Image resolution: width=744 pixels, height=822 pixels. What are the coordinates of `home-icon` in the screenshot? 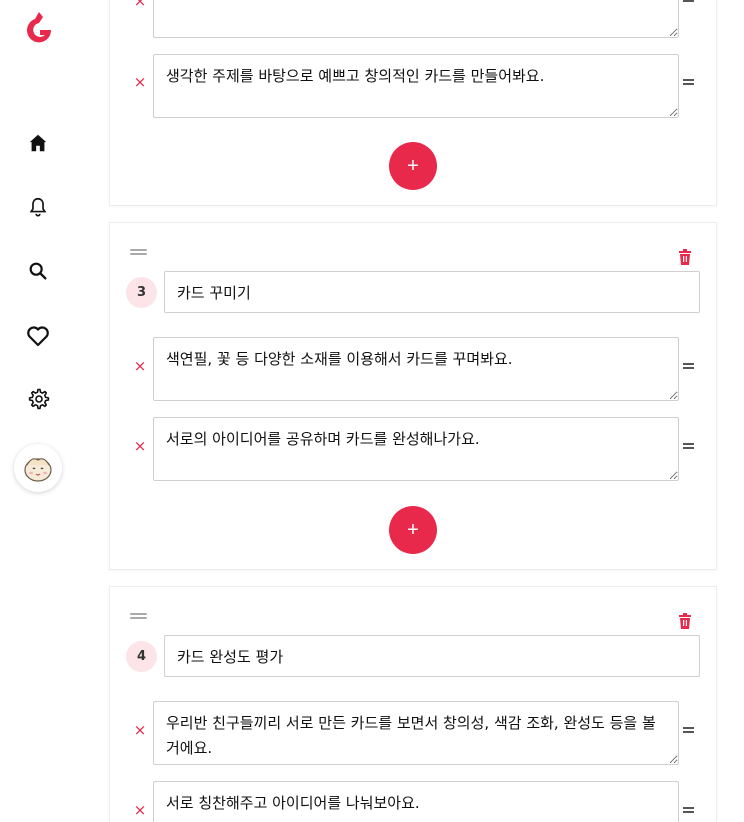 It's located at (38, 143).